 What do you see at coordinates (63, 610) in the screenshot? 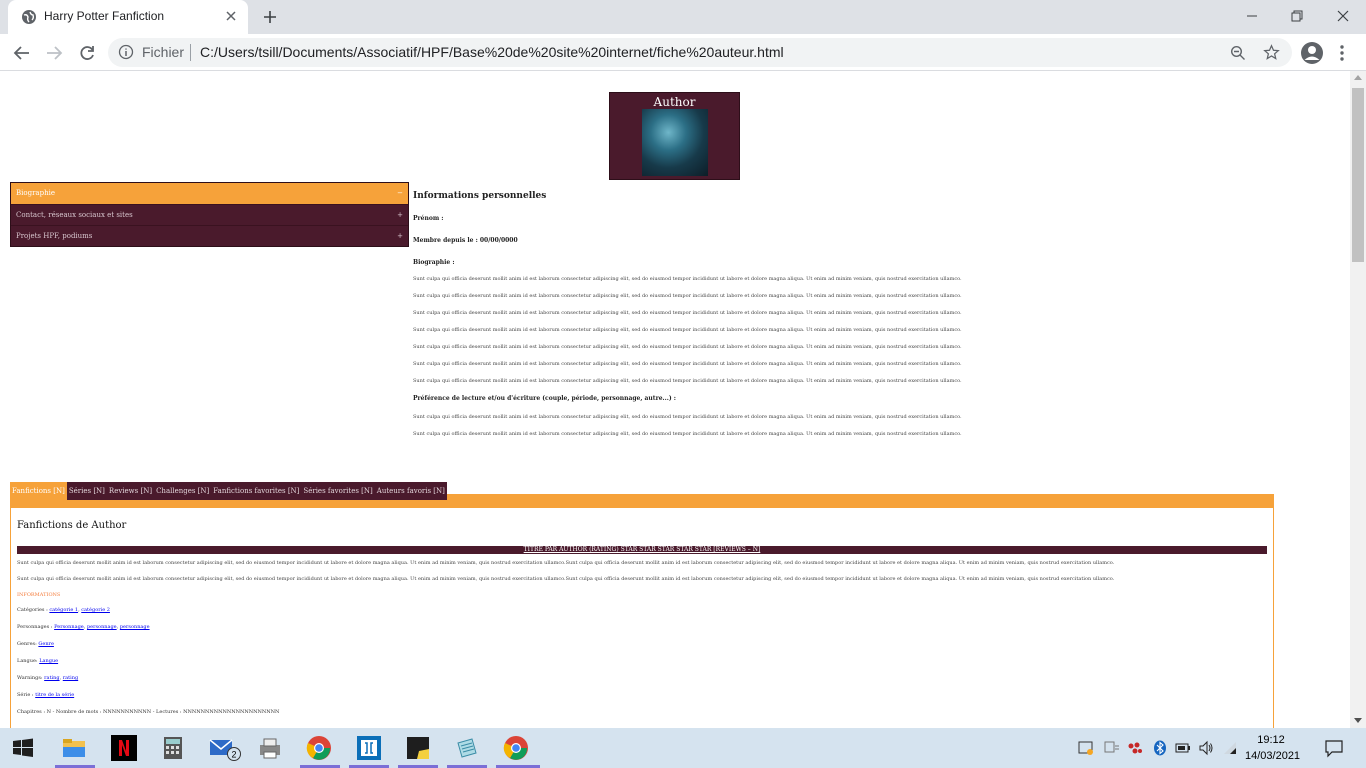
I see `category-link: catégorie 1` at bounding box center [63, 610].